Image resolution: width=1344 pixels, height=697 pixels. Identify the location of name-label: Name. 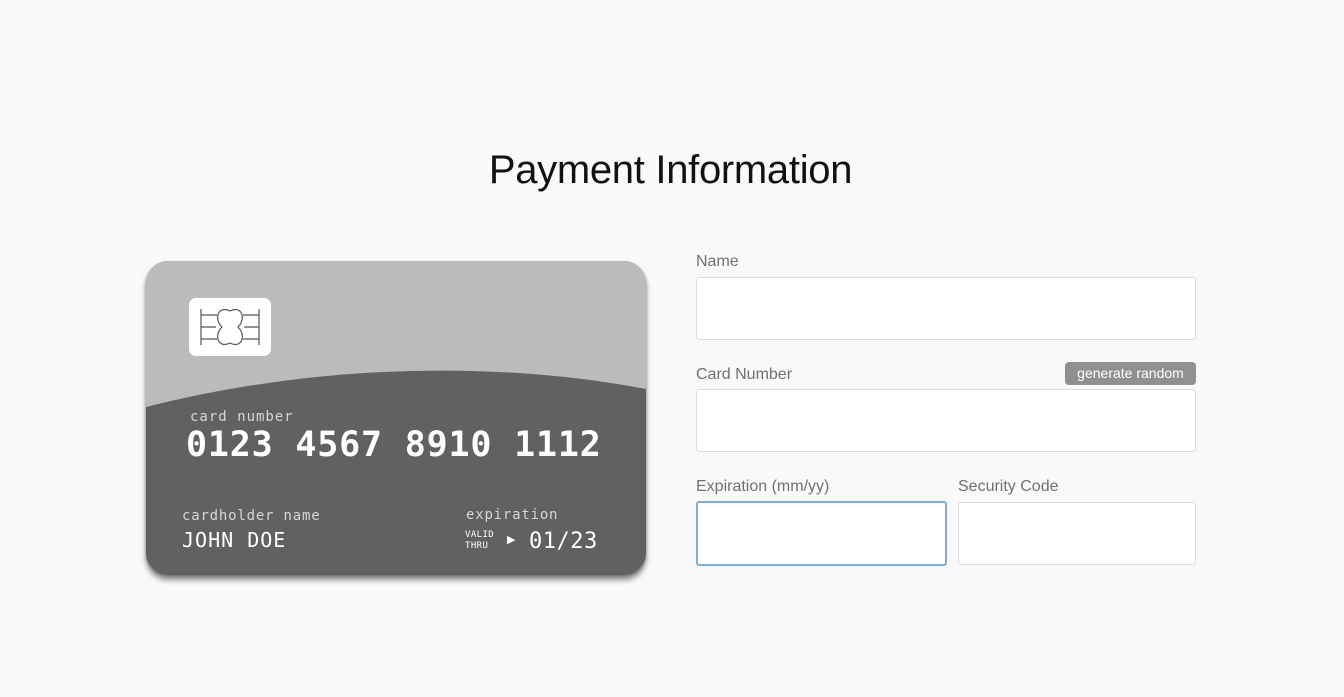
(717, 261).